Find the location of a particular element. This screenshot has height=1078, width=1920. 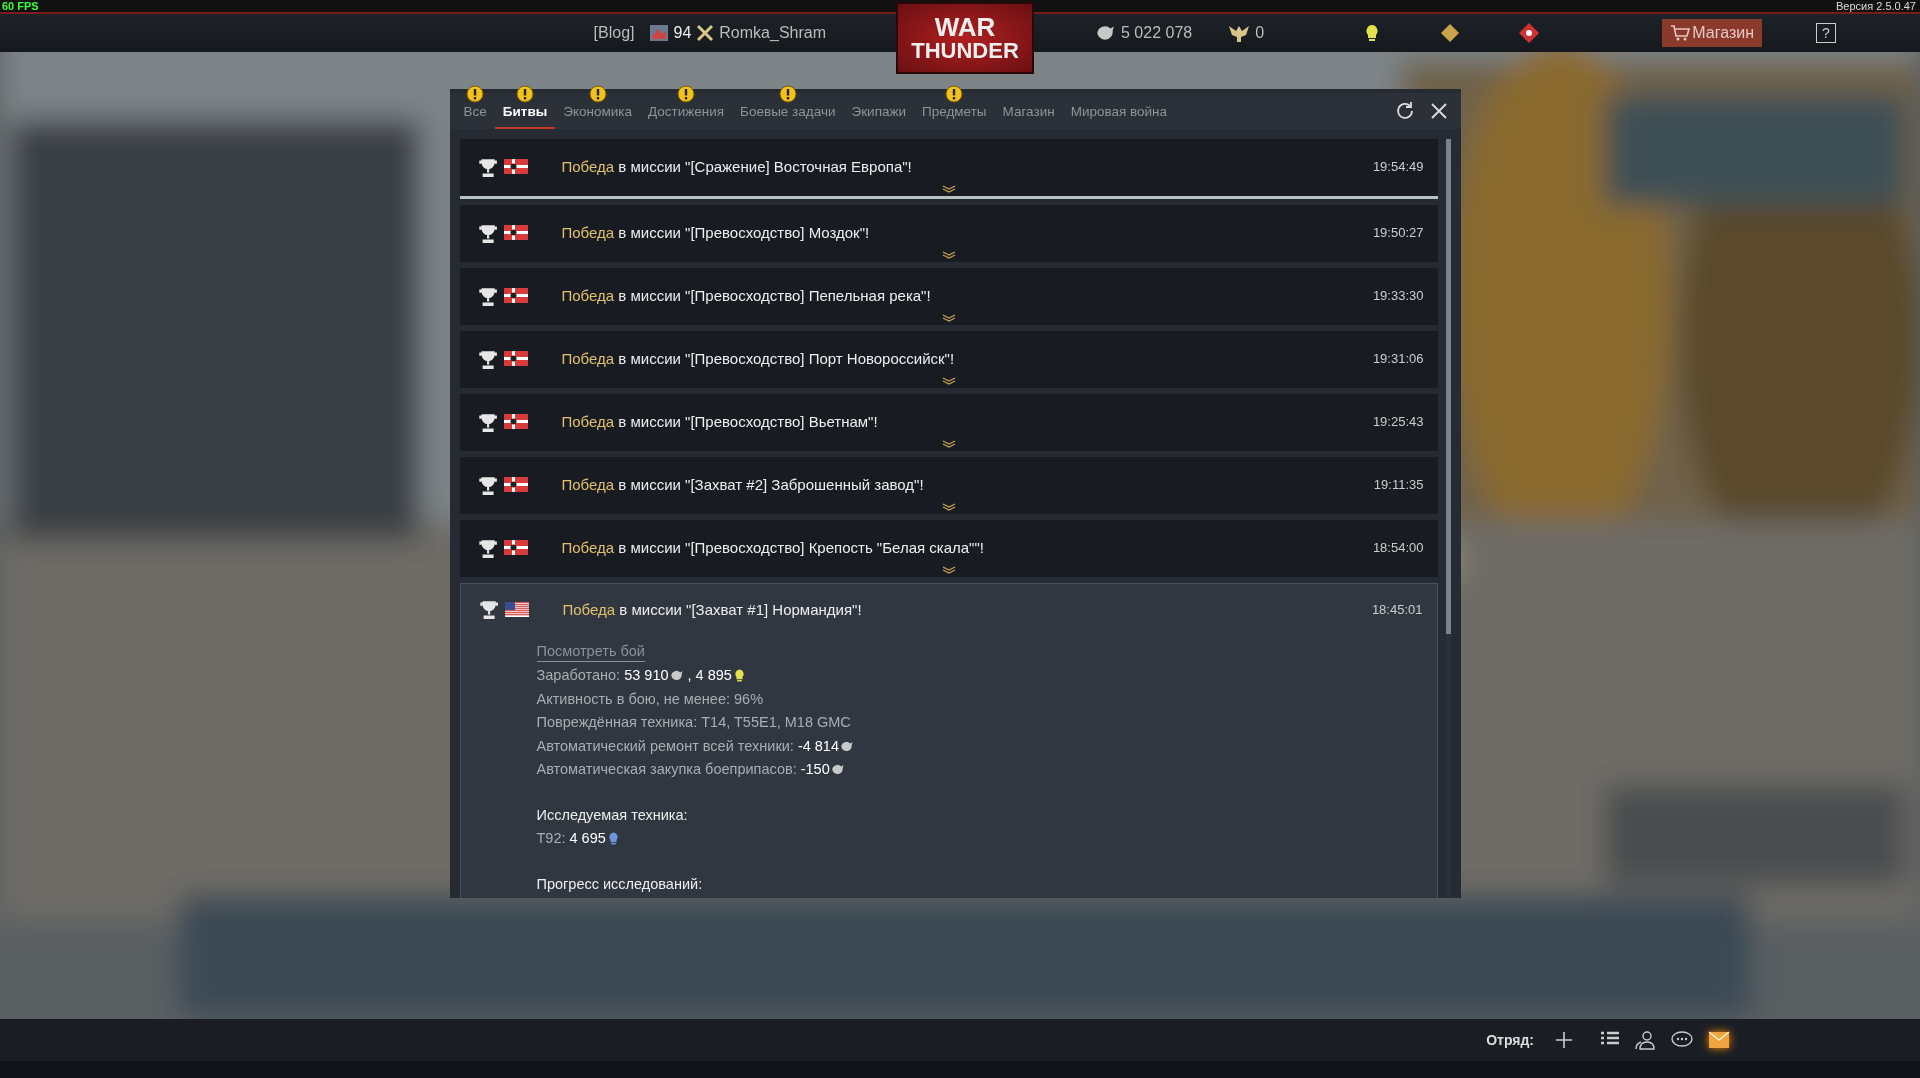

detail-label: Заработано: is located at coordinates (578, 675).